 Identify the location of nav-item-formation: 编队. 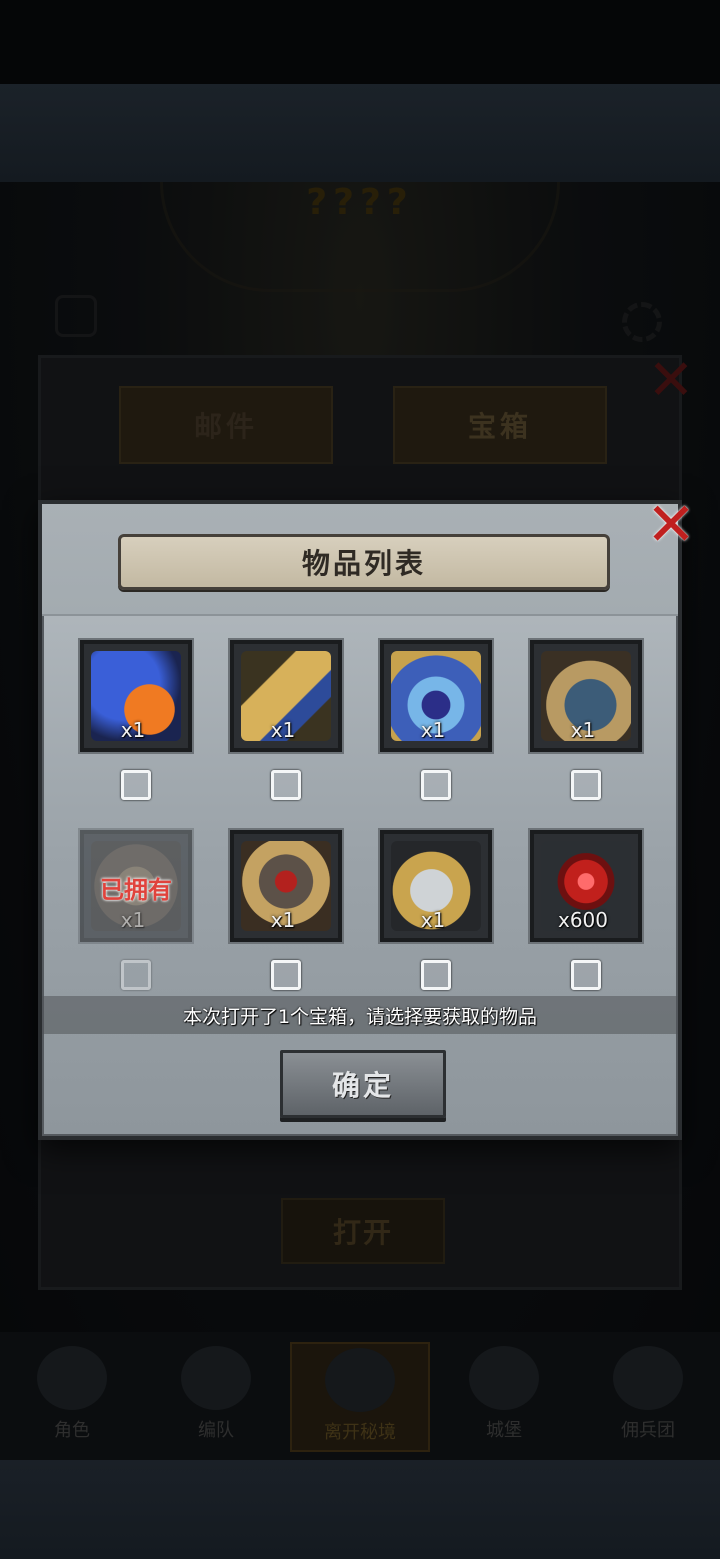
(216, 1397).